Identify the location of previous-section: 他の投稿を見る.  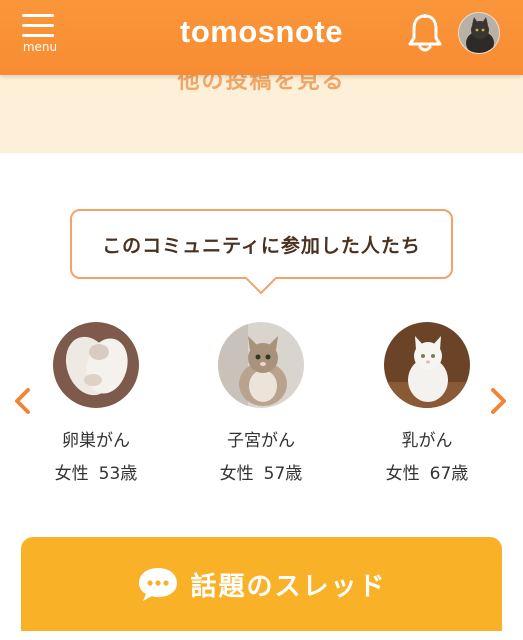
(261, 111).